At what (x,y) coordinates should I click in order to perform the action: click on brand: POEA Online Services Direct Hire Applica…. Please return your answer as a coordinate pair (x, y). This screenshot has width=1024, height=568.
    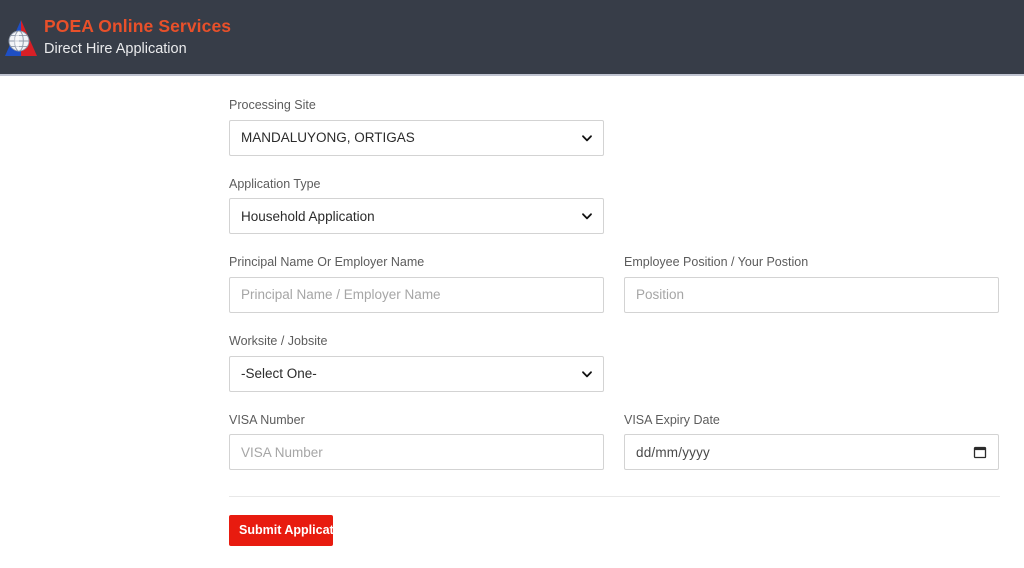
    Looking at the image, I should click on (115, 37).